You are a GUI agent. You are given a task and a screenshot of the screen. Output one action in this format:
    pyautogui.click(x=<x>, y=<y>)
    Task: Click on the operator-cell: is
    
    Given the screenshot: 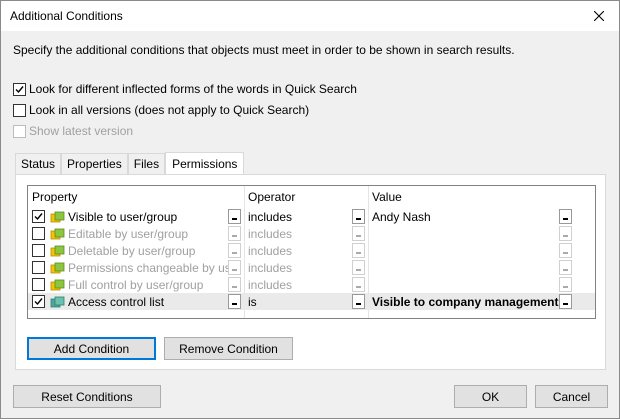 What is the action you would take?
    pyautogui.click(x=302, y=301)
    